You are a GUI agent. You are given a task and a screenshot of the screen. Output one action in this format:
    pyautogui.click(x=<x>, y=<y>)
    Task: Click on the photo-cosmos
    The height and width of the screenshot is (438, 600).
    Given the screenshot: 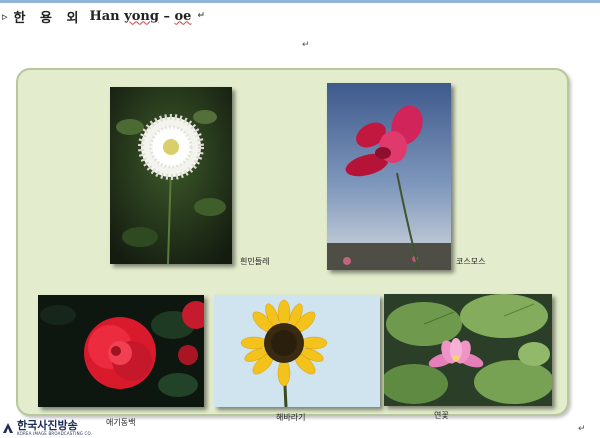 What is the action you would take?
    pyautogui.click(x=389, y=176)
    